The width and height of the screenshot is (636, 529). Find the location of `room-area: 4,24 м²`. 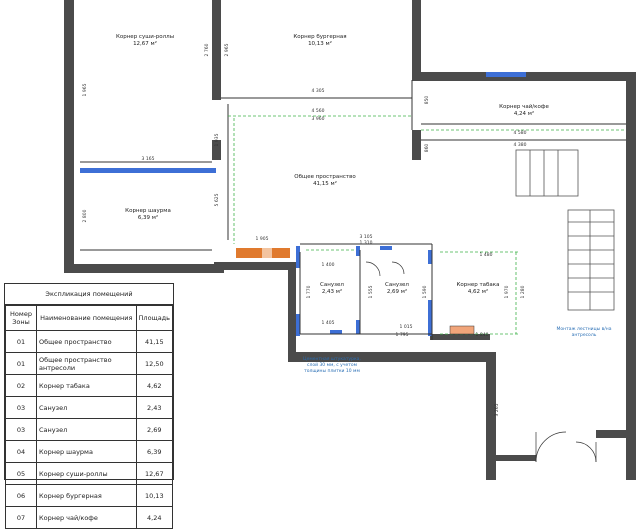

room-area: 4,24 м² is located at coordinates (524, 113).